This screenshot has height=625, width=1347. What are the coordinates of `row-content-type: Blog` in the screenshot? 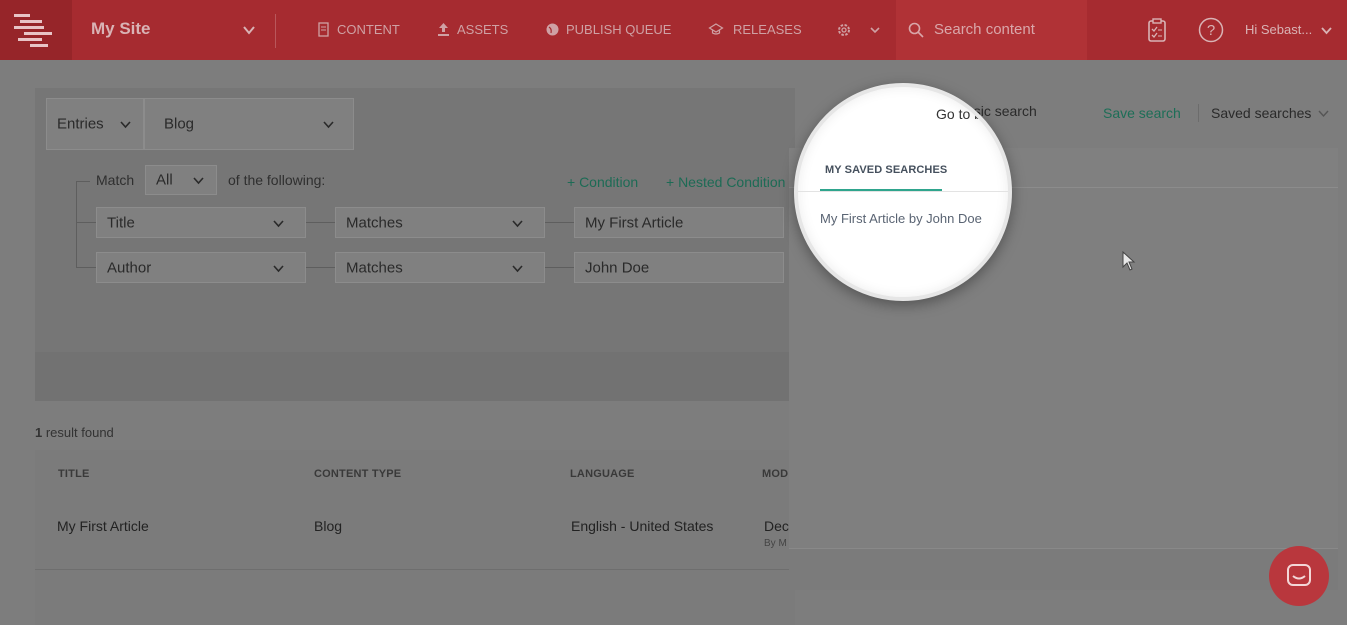 It's located at (328, 526).